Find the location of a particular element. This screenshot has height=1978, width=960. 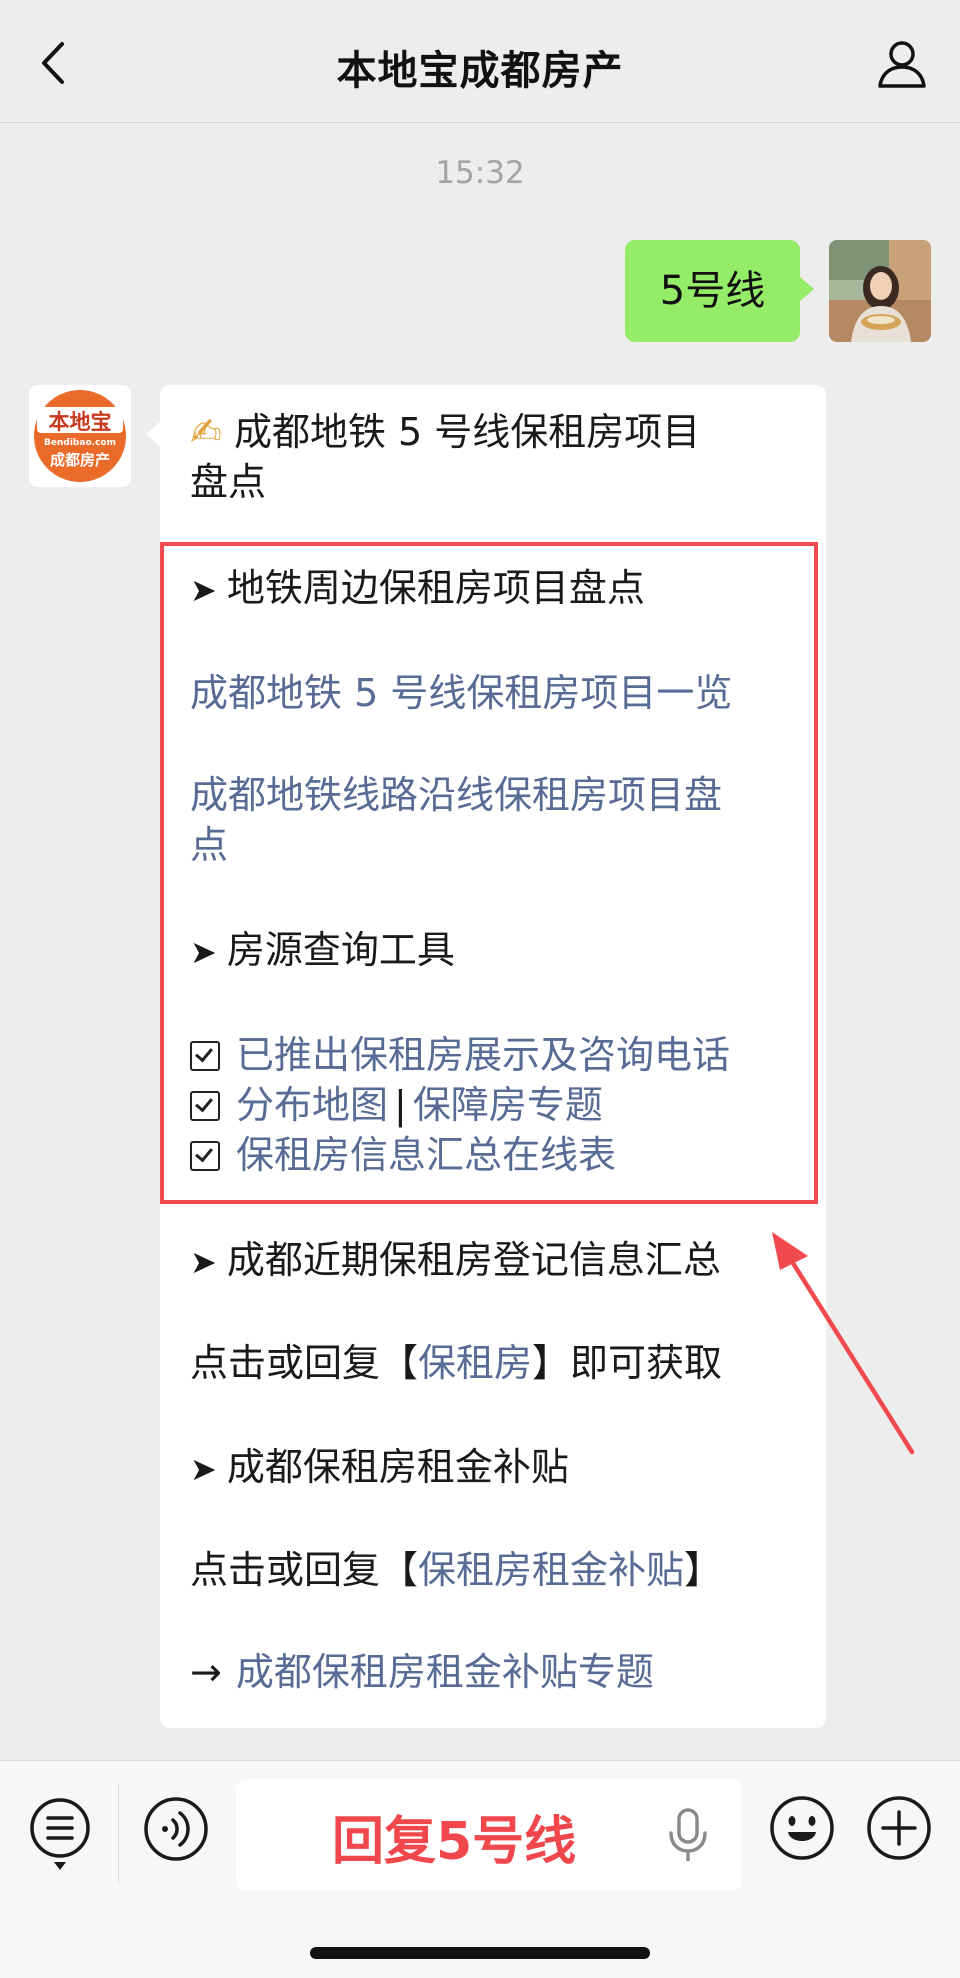

link-keyword-subsidy: 保租房租金补贴 is located at coordinates (551, 1570).